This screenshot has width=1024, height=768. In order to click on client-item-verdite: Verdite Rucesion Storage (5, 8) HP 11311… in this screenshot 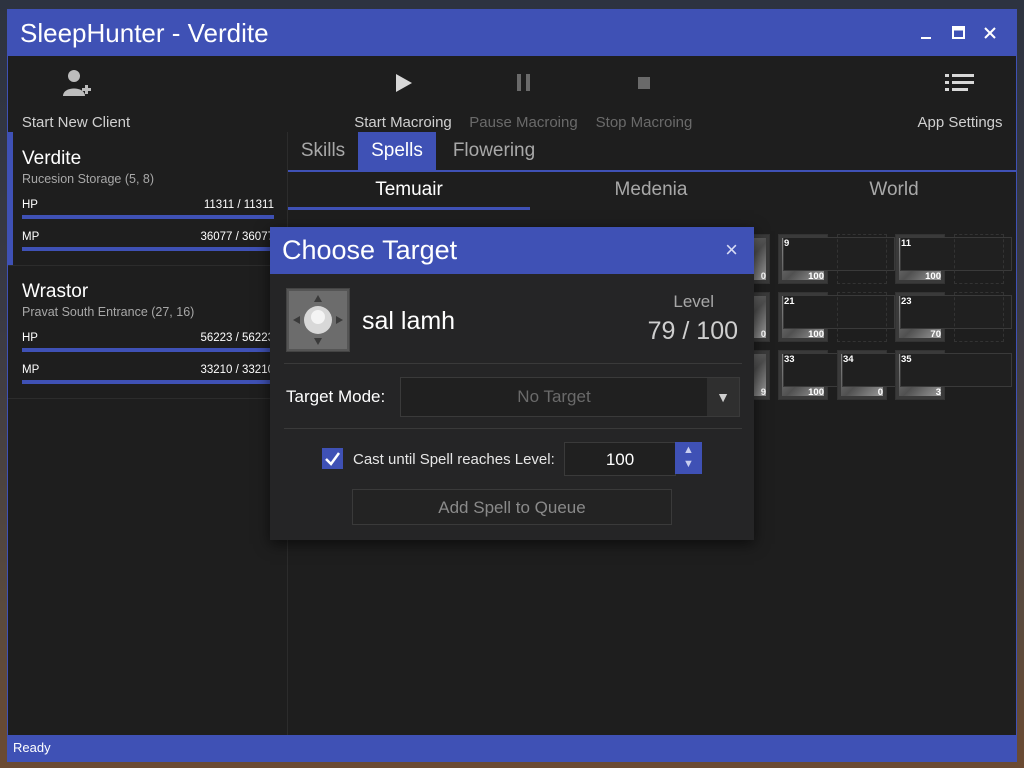, I will do `click(147, 199)`.